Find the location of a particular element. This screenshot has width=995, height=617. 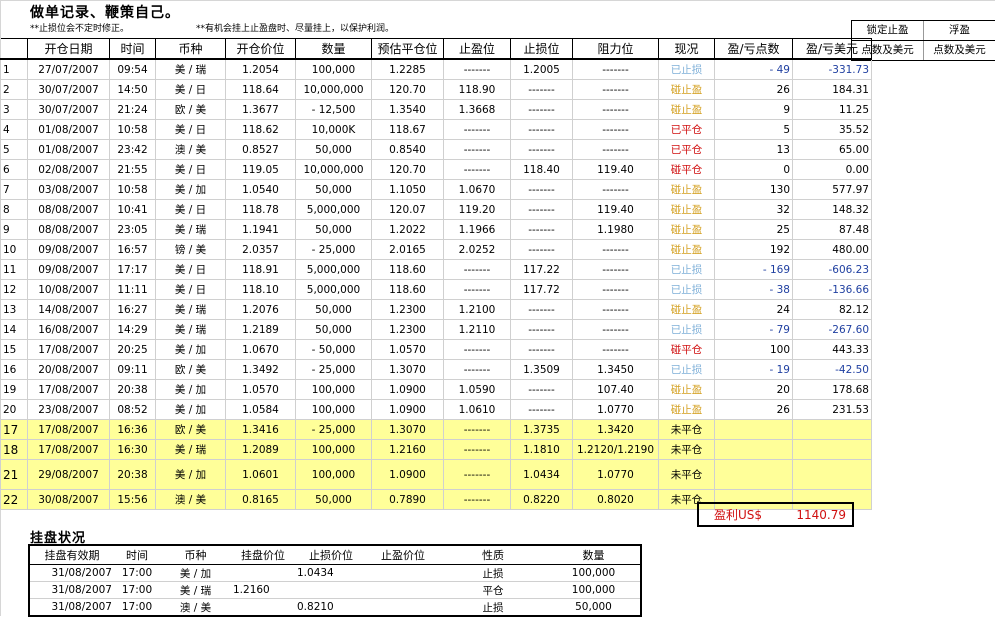

take-profit-cell: 119.20 is located at coordinates (477, 209).